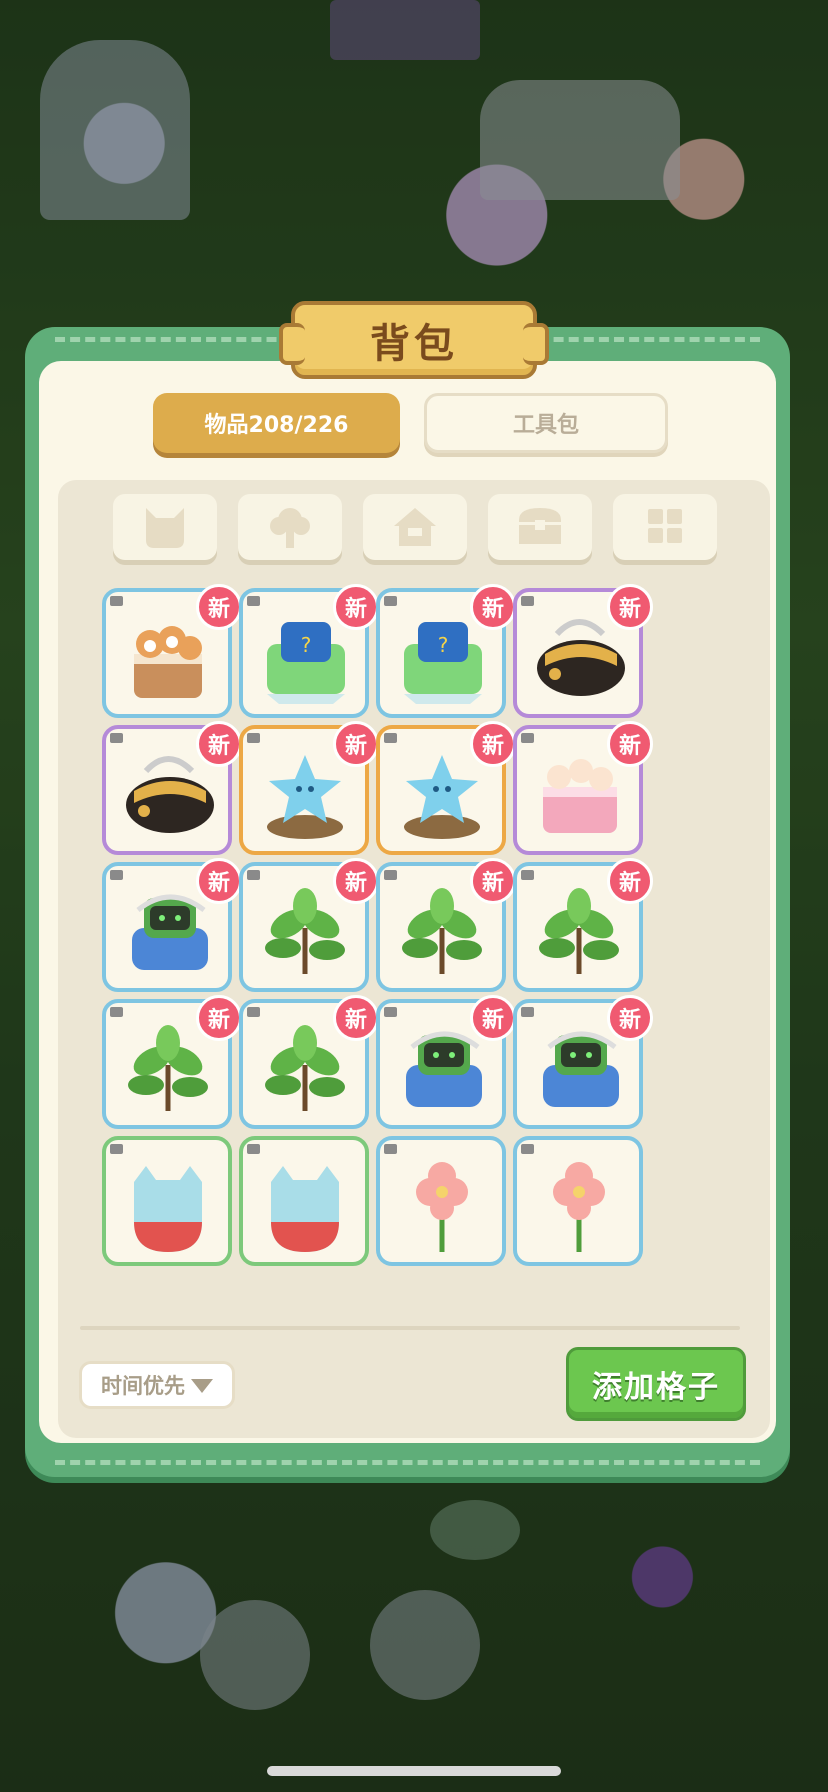 The width and height of the screenshot is (828, 1792). What do you see at coordinates (202, 1386) in the screenshot?
I see `chevron-down-icon` at bounding box center [202, 1386].